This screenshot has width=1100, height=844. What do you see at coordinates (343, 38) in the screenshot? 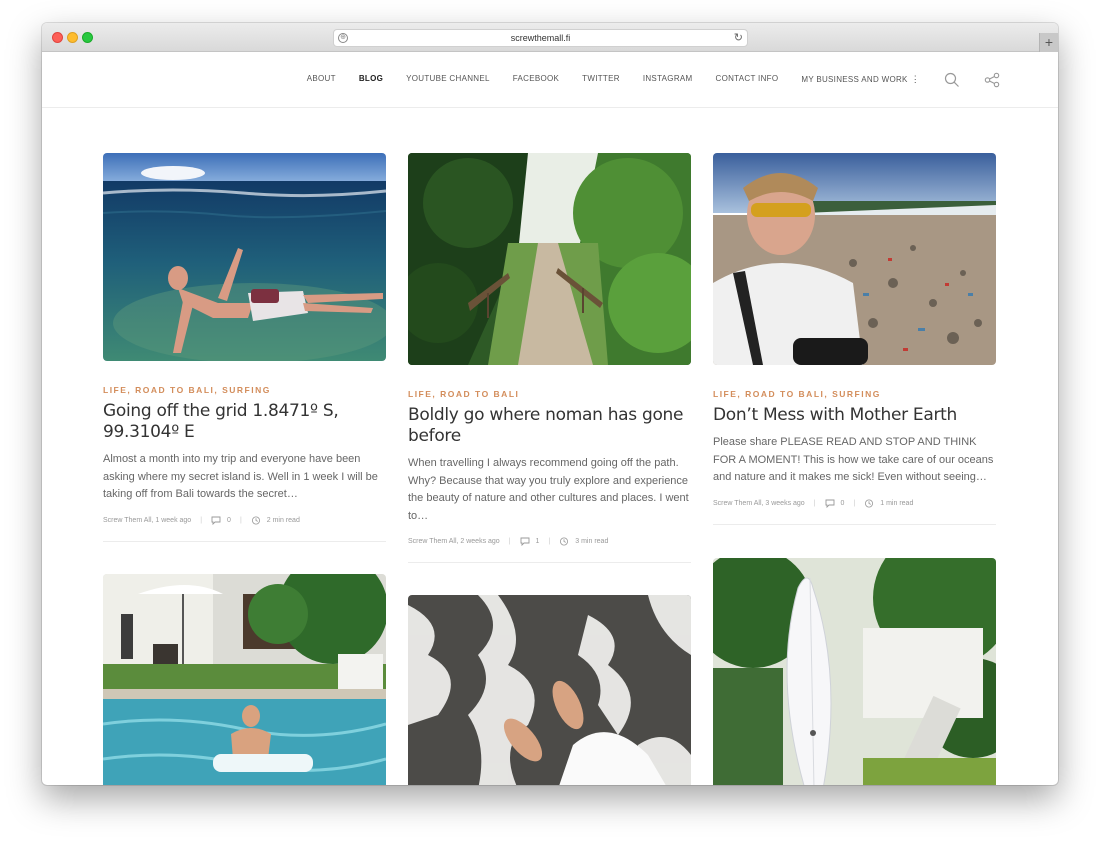
I see `privacy-icon: ⊕` at bounding box center [343, 38].